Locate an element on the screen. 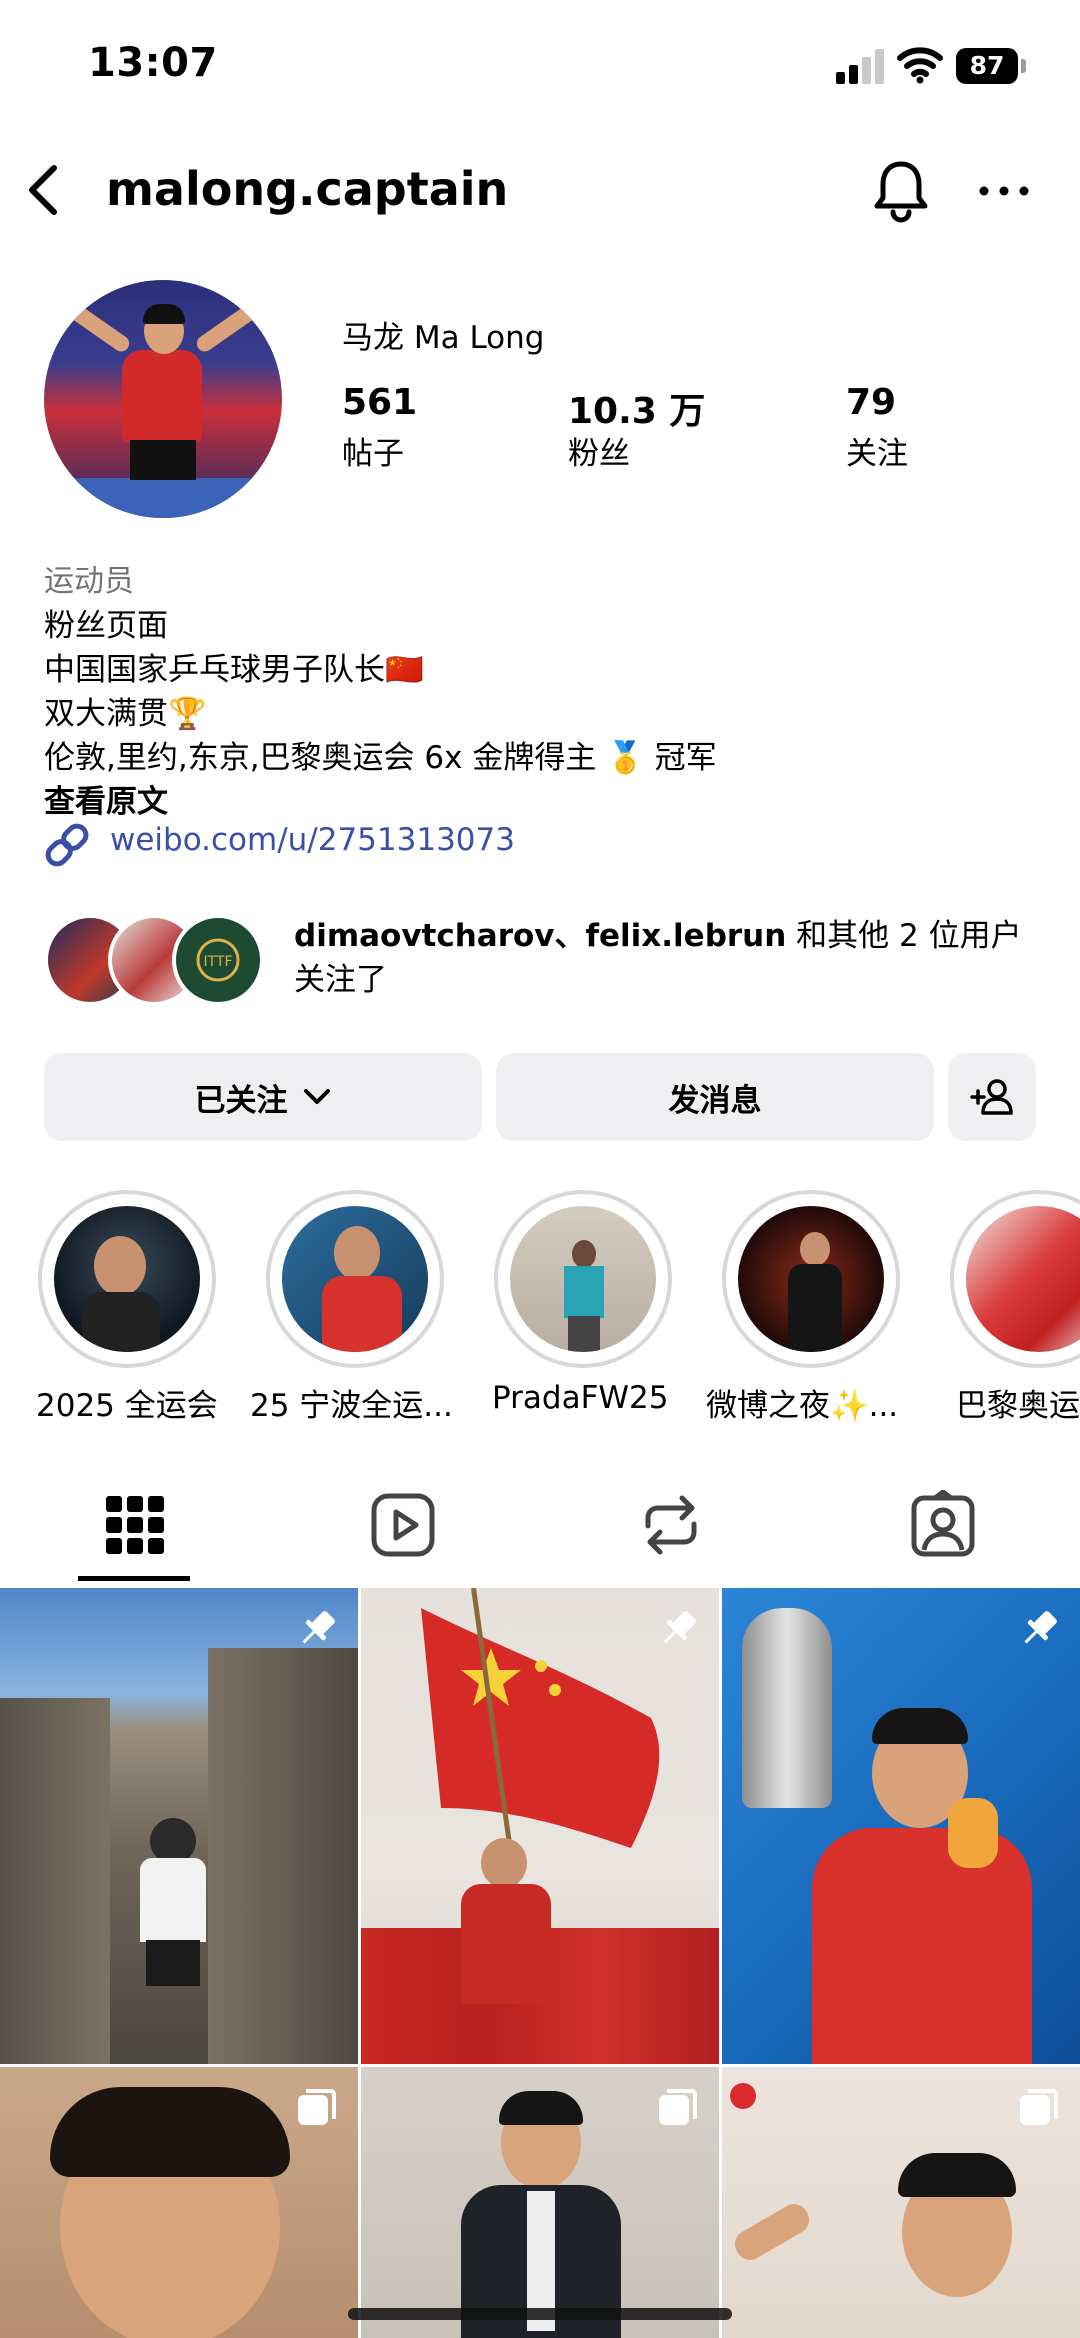  following-label: 关注 is located at coordinates (877, 450).